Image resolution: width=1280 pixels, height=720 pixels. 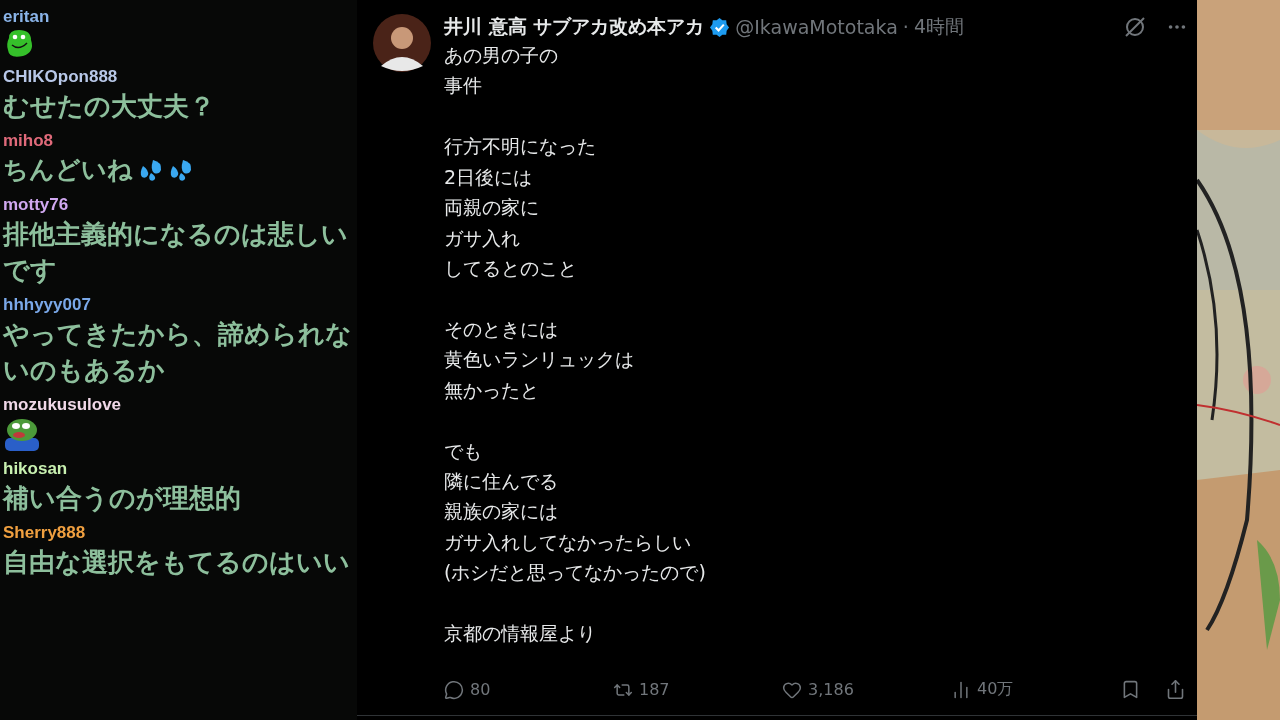 What do you see at coordinates (178, 352) in the screenshot?
I see `chat-message: やってきたから、諦められないのもあるか` at bounding box center [178, 352].